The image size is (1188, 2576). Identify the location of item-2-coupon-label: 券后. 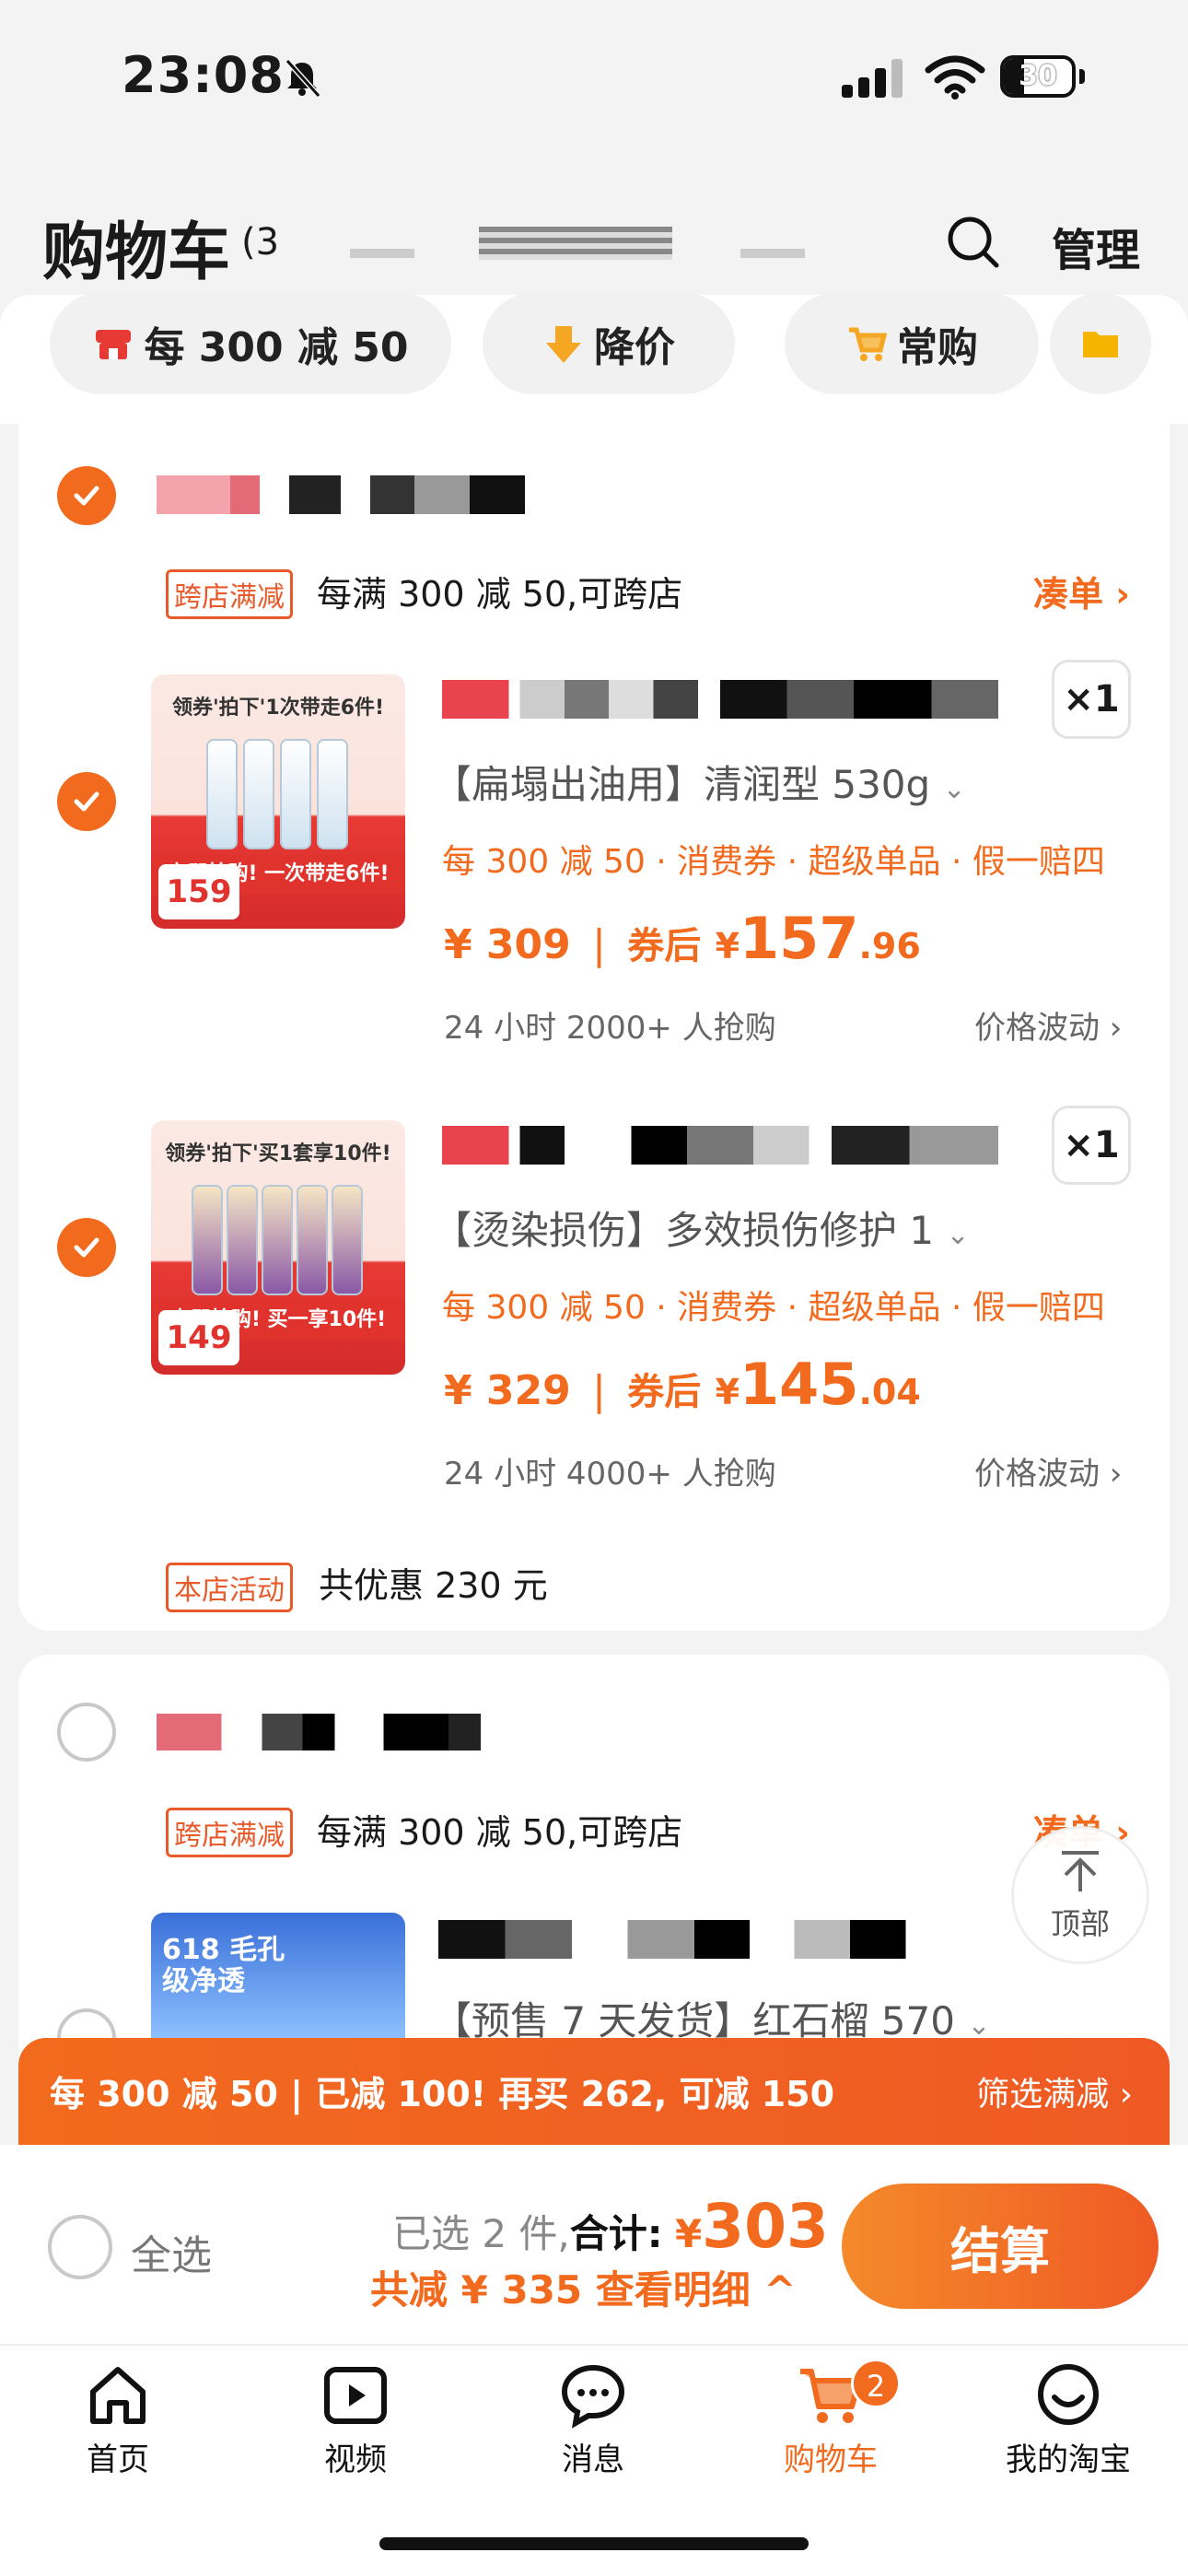
(664, 1392).